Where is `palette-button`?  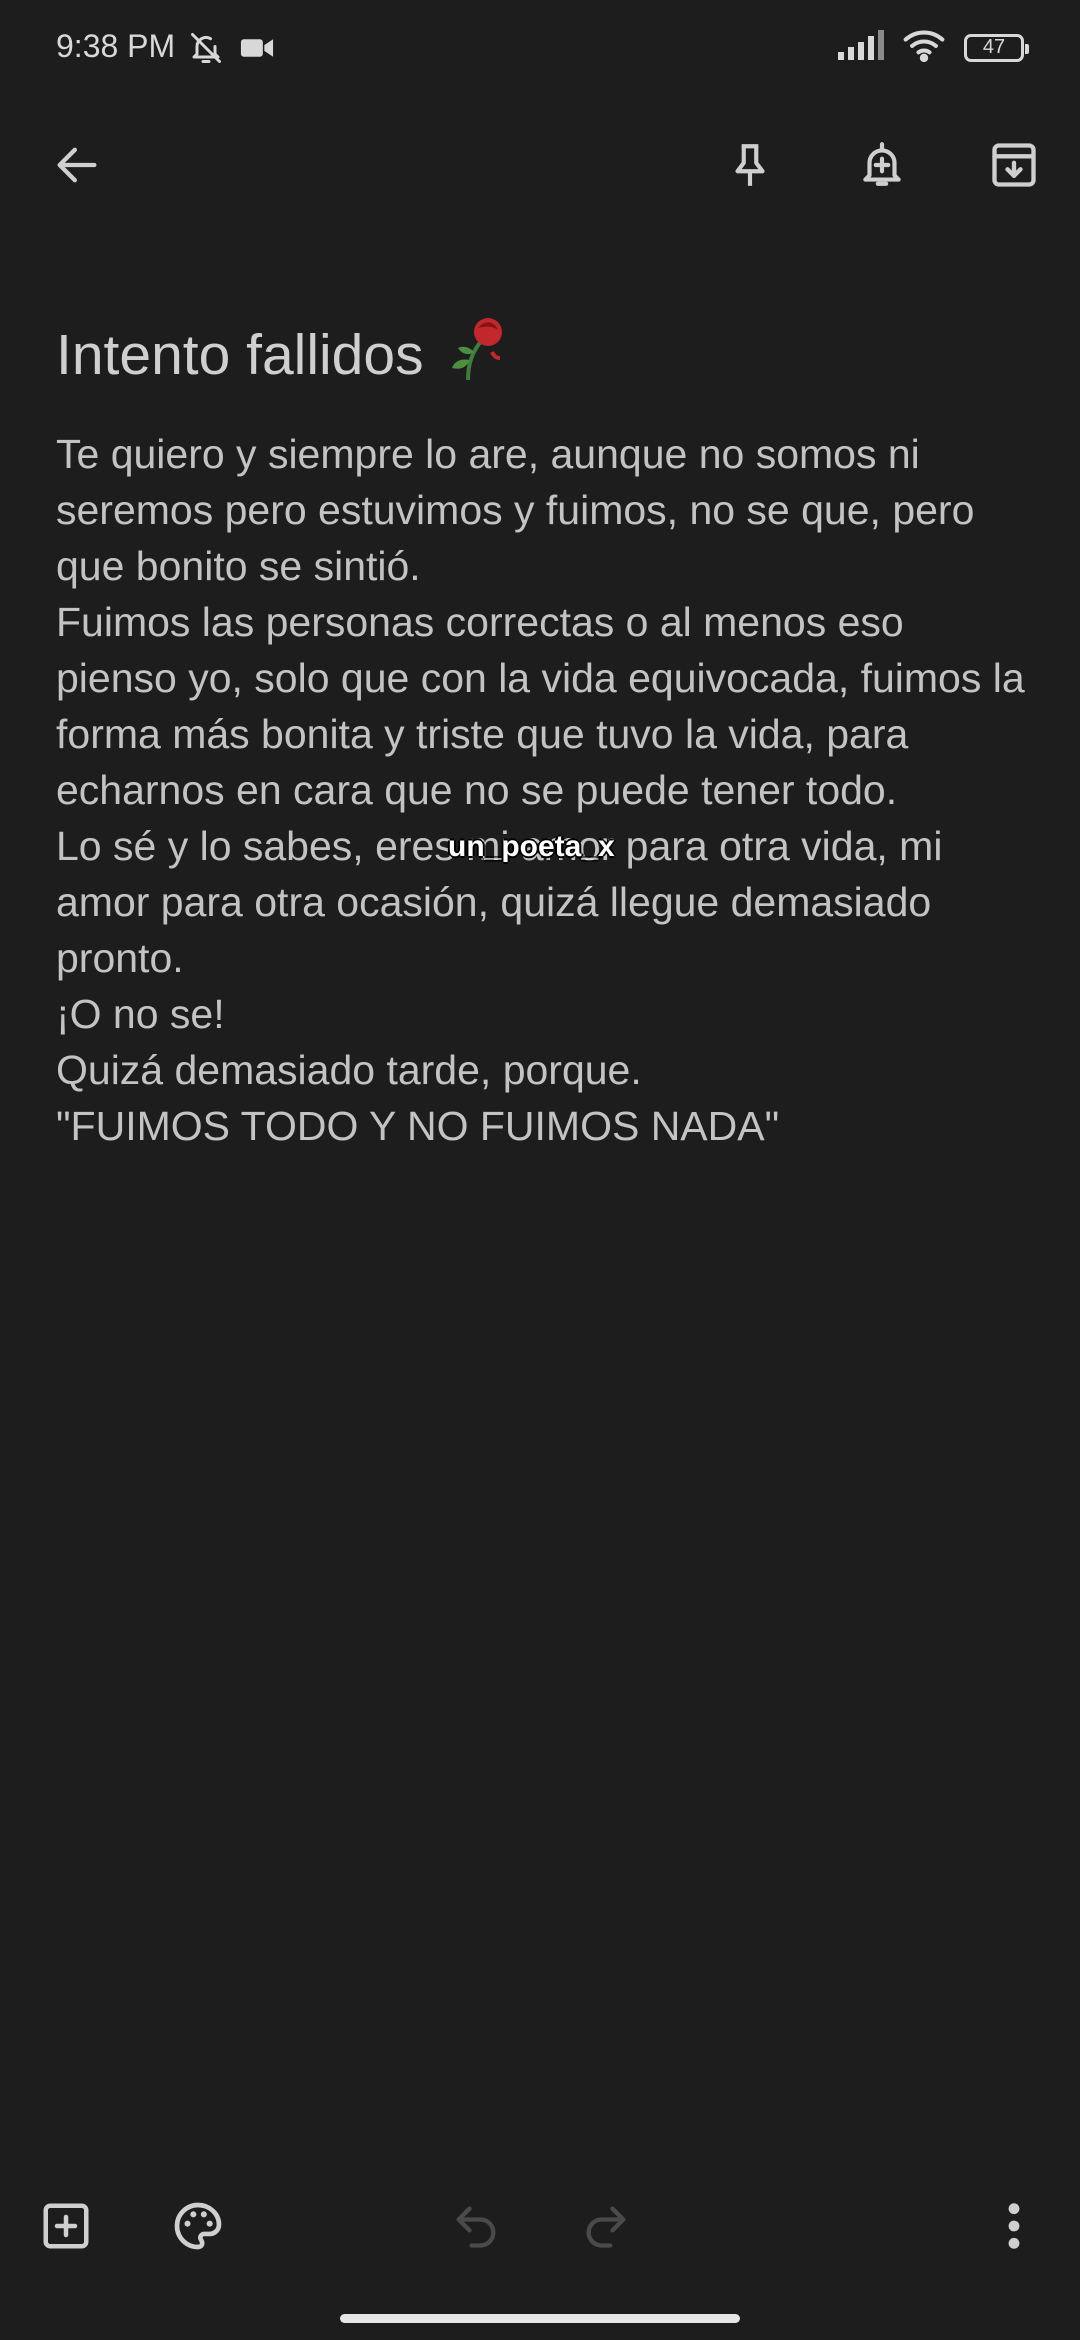
palette-button is located at coordinates (198, 2228).